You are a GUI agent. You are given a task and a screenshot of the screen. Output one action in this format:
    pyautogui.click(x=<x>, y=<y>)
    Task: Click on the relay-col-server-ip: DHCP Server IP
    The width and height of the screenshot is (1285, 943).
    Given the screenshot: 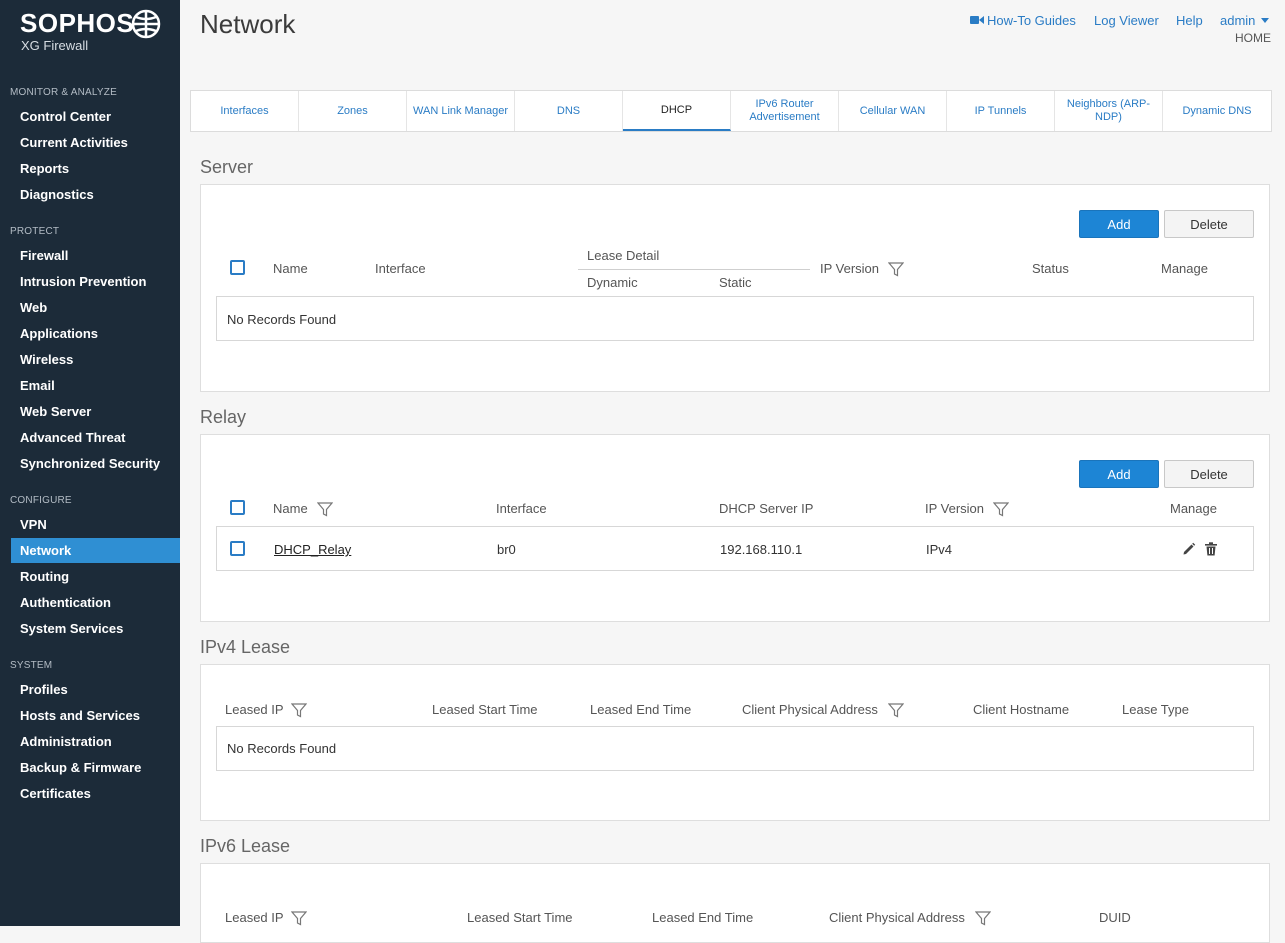 What is the action you would take?
    pyautogui.click(x=766, y=508)
    